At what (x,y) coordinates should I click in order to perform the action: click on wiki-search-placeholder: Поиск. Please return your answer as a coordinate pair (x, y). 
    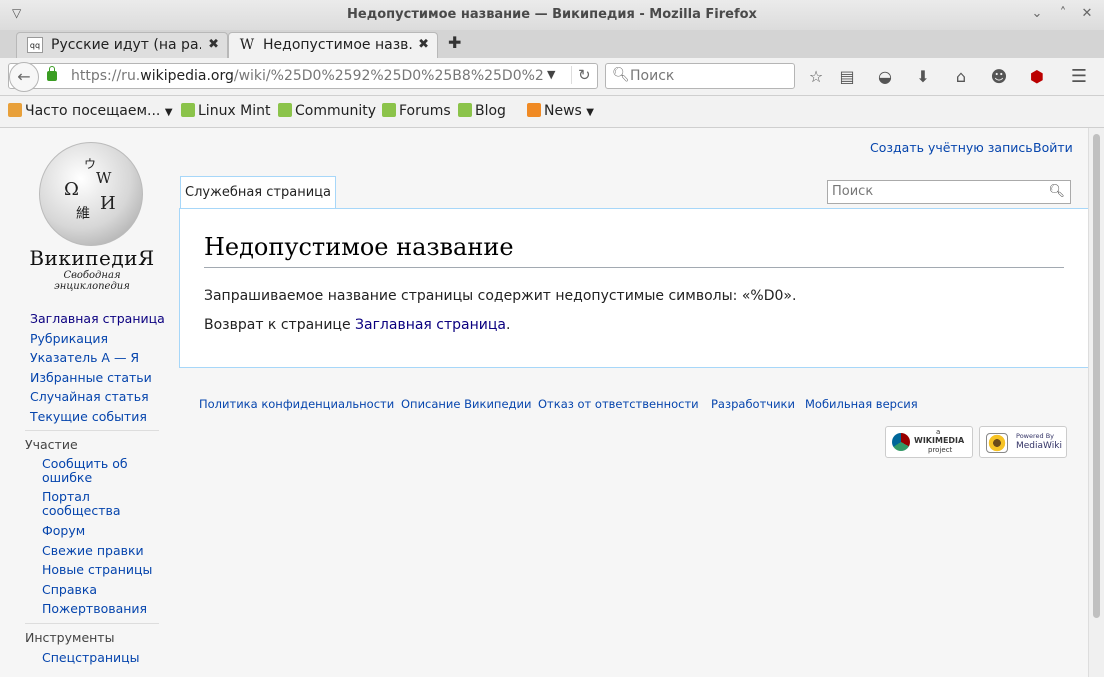
    Looking at the image, I should click on (853, 191).